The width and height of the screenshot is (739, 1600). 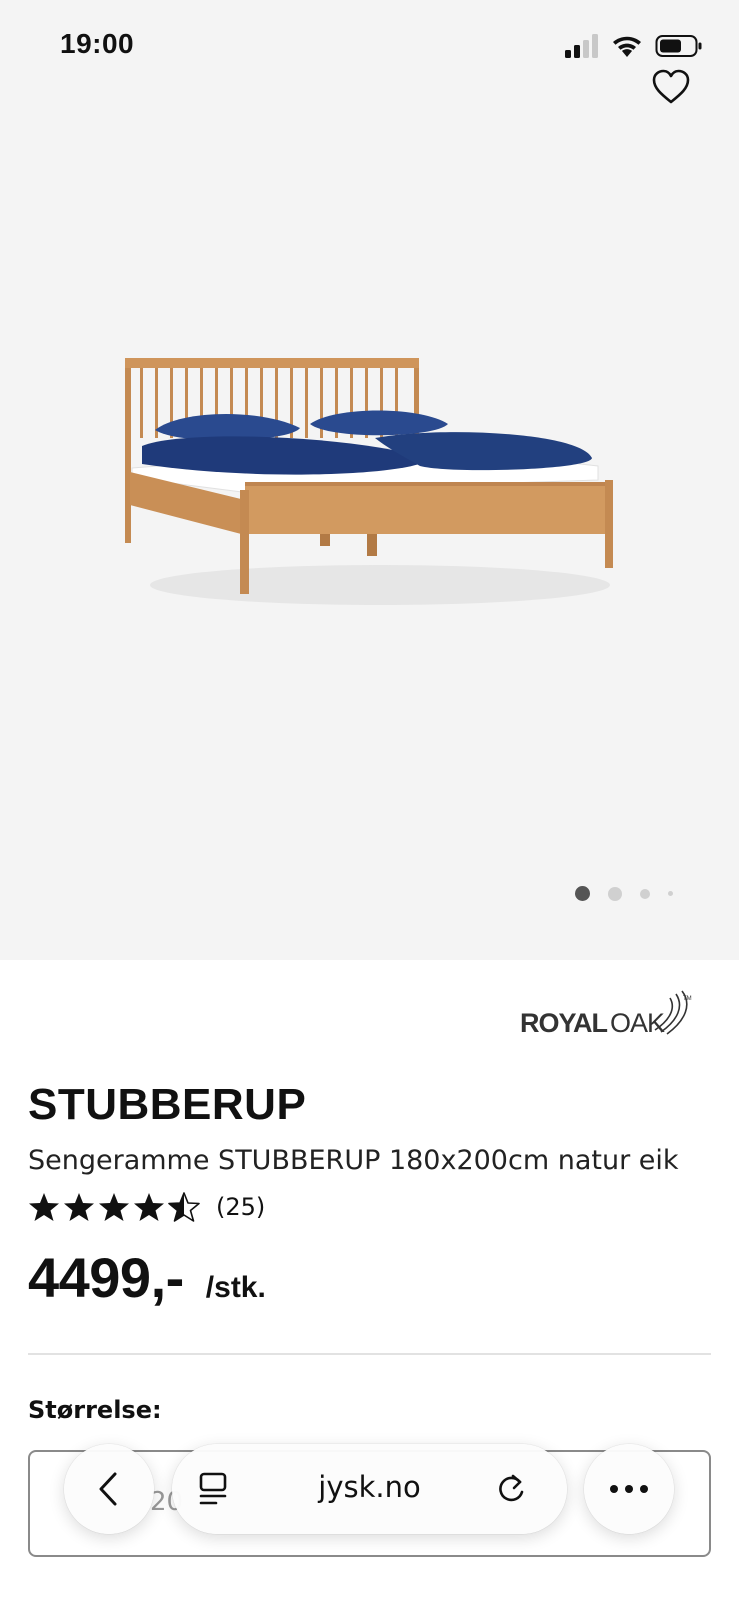 What do you see at coordinates (511, 1489) in the screenshot?
I see `reload-icon` at bounding box center [511, 1489].